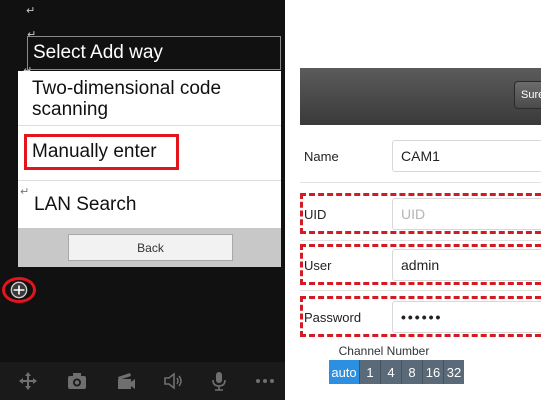 This screenshot has width=541, height=400. I want to click on option-lan-search: ↵ LAN Search, so click(149, 204).